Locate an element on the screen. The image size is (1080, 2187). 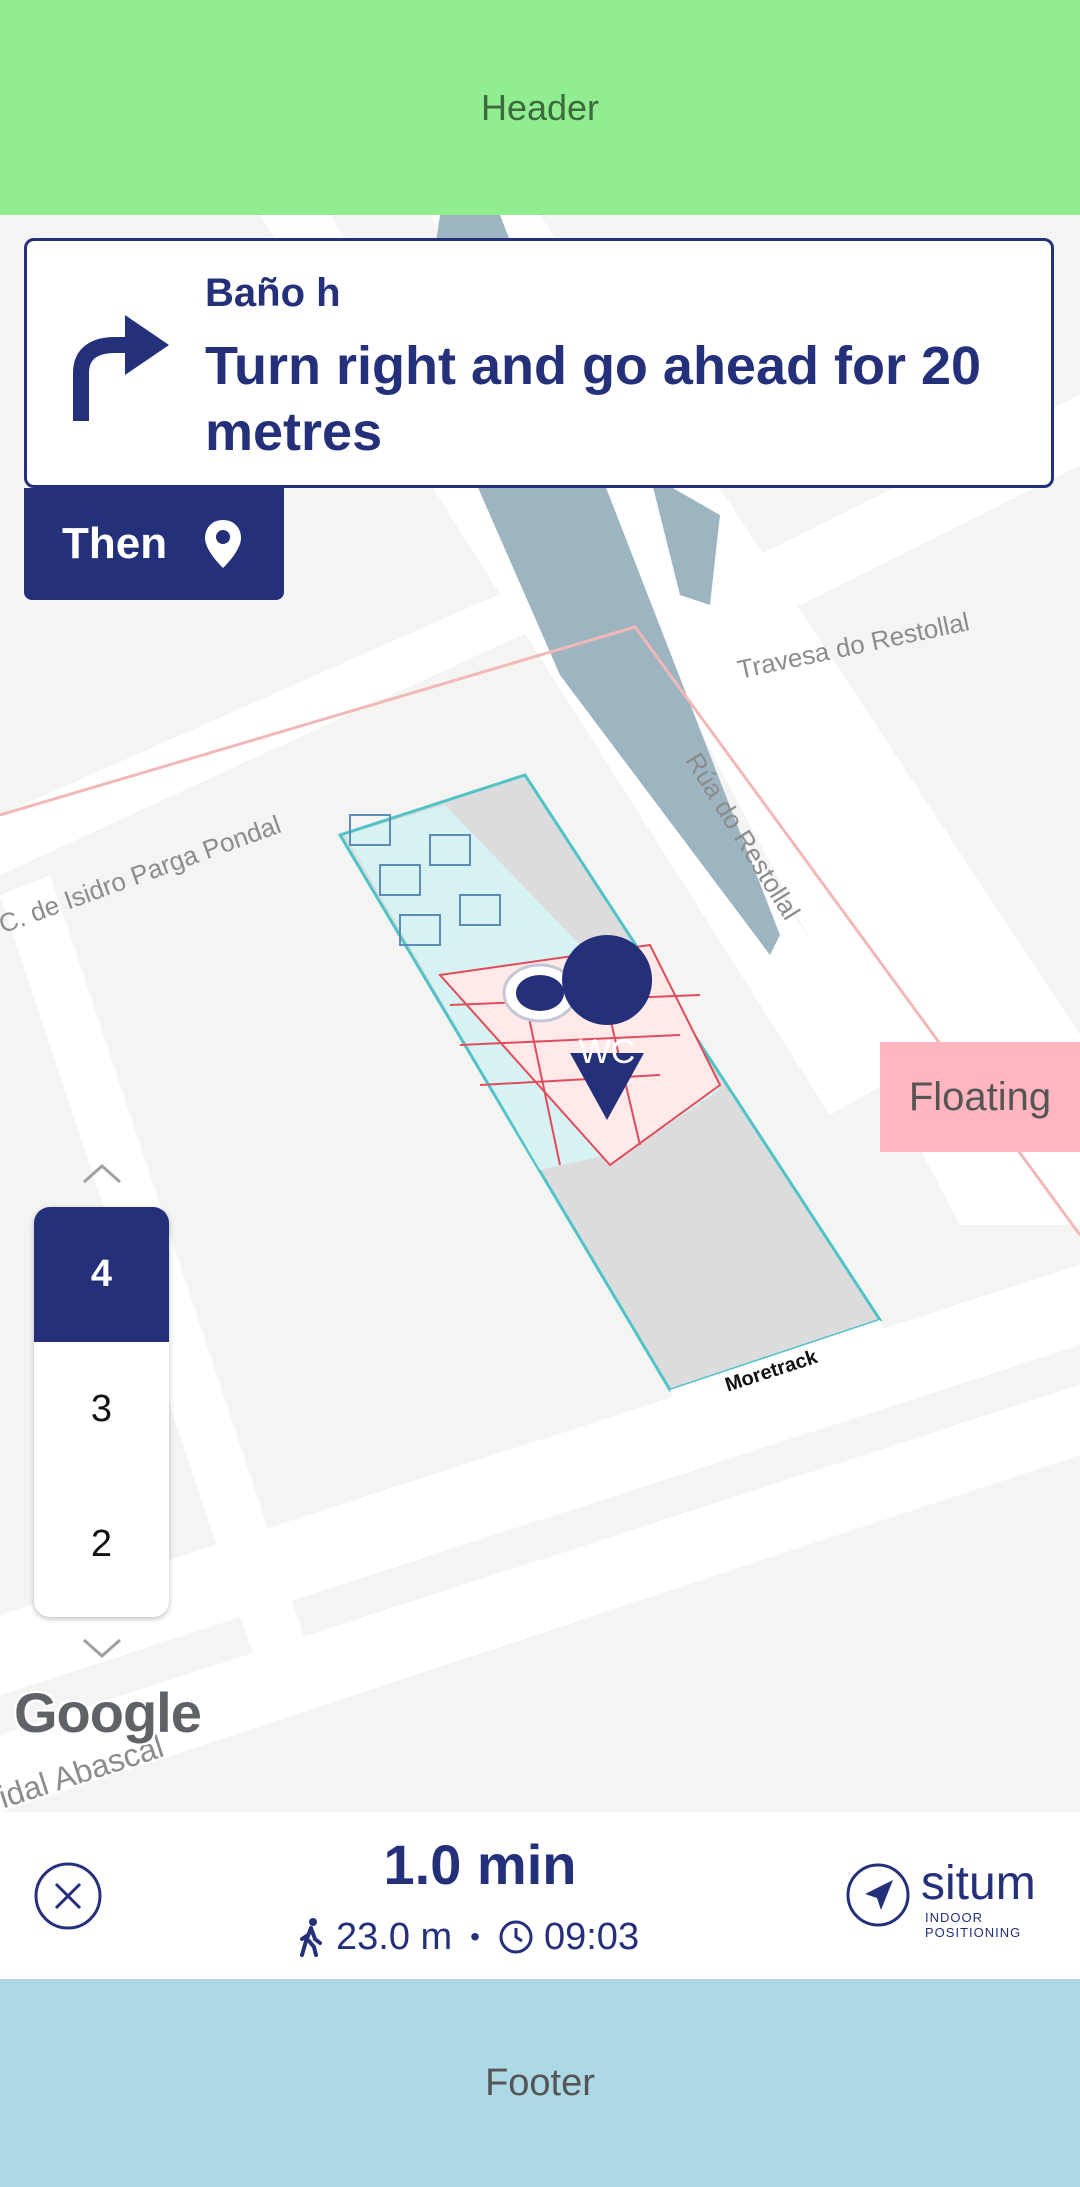
situm-logo: situm INDOOR POSITIONING is located at coordinates (955, 1898).